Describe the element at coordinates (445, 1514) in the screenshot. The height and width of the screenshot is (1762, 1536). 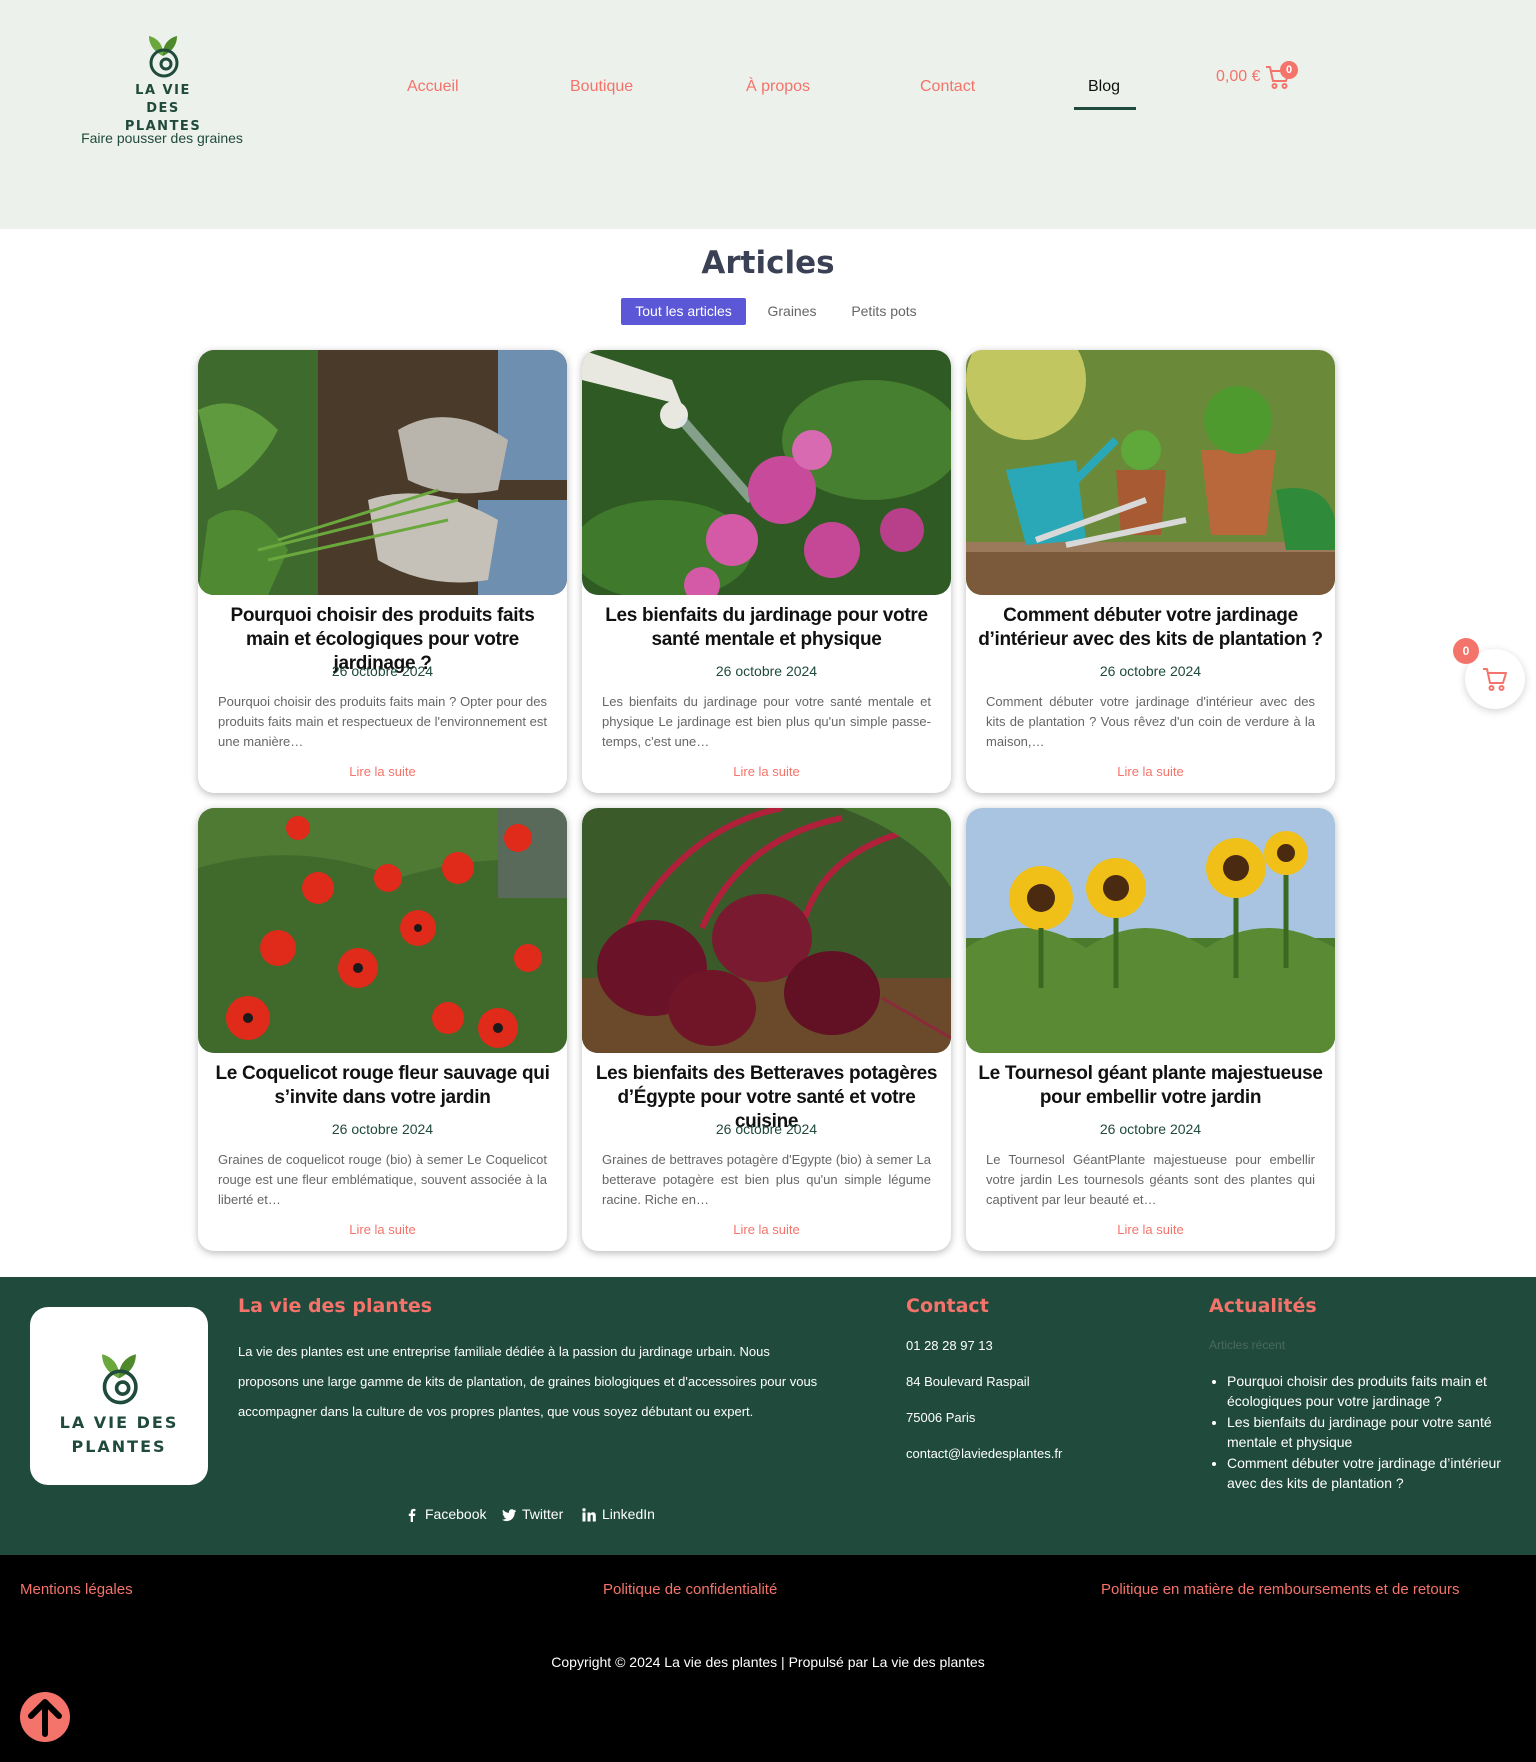
I see `social-facebook: Facebook` at that location.